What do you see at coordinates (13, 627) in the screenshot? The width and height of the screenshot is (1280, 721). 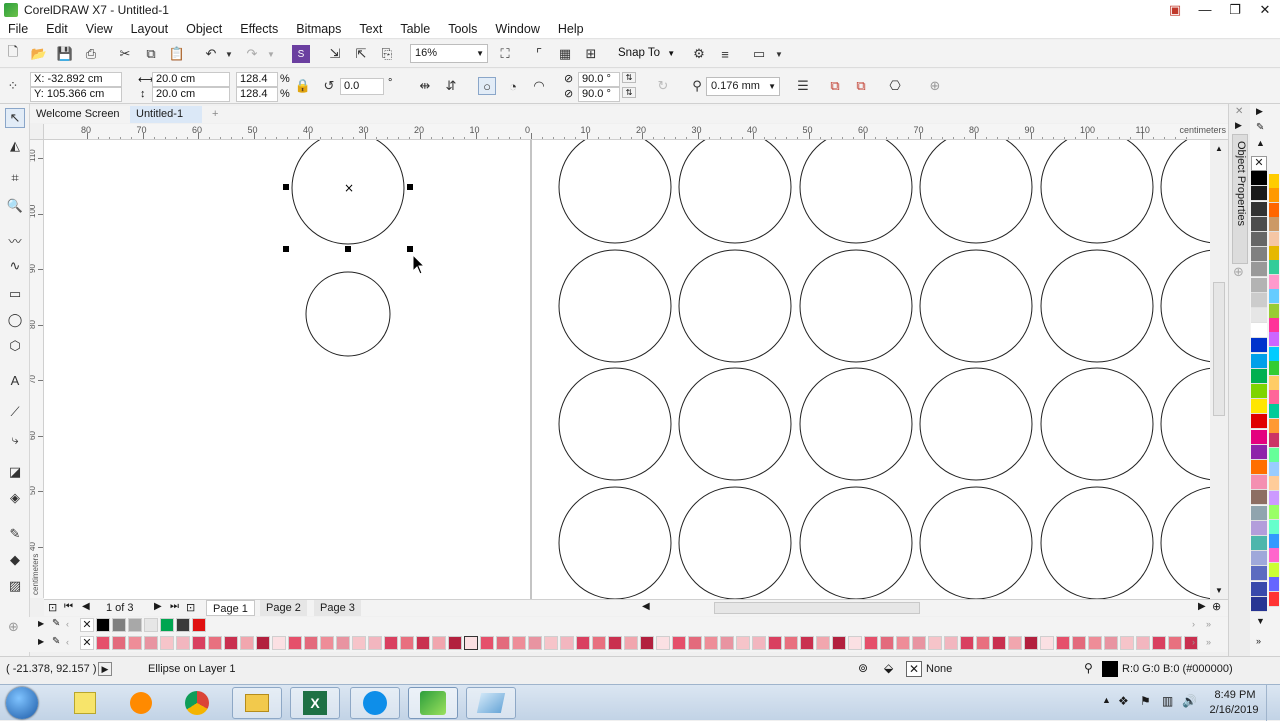 I see `add-palette-icon: ⊕` at bounding box center [13, 627].